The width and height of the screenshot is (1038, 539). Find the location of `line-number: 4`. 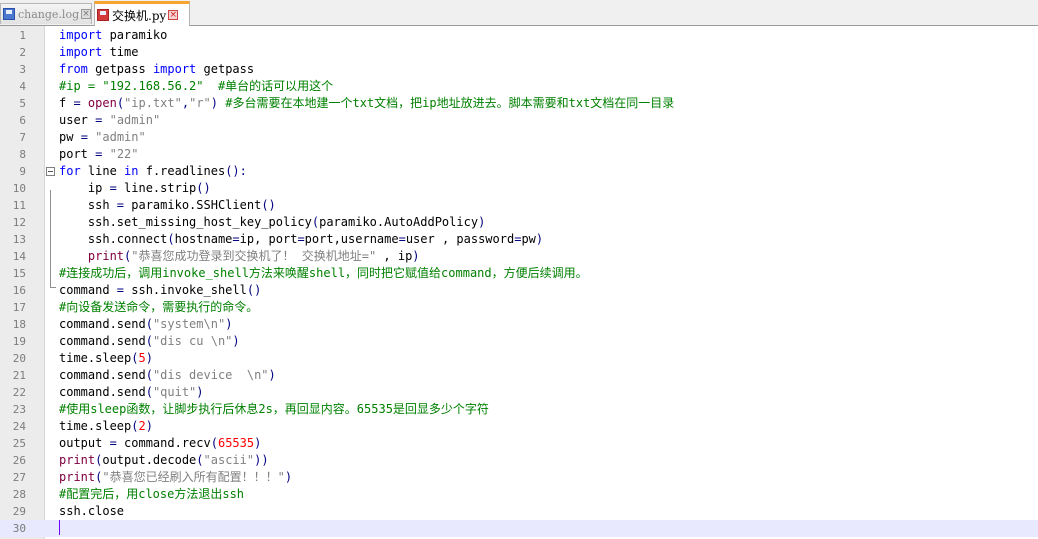

line-number: 4 is located at coordinates (22, 86).